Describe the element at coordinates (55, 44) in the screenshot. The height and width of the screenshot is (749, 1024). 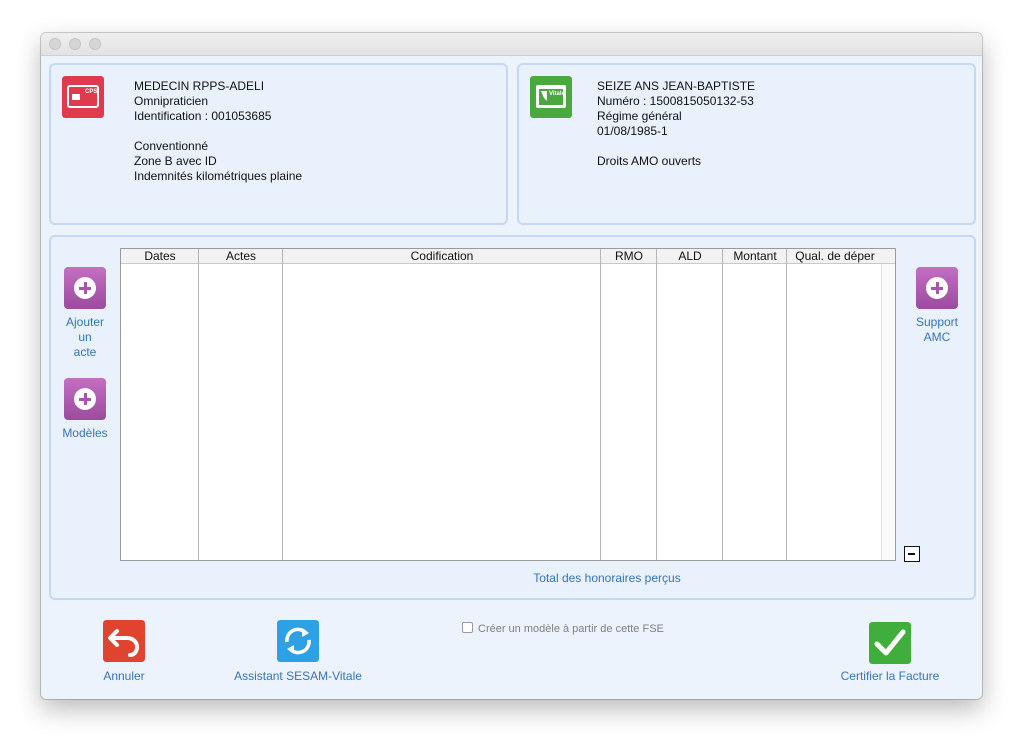
I see `close-window-button` at that location.